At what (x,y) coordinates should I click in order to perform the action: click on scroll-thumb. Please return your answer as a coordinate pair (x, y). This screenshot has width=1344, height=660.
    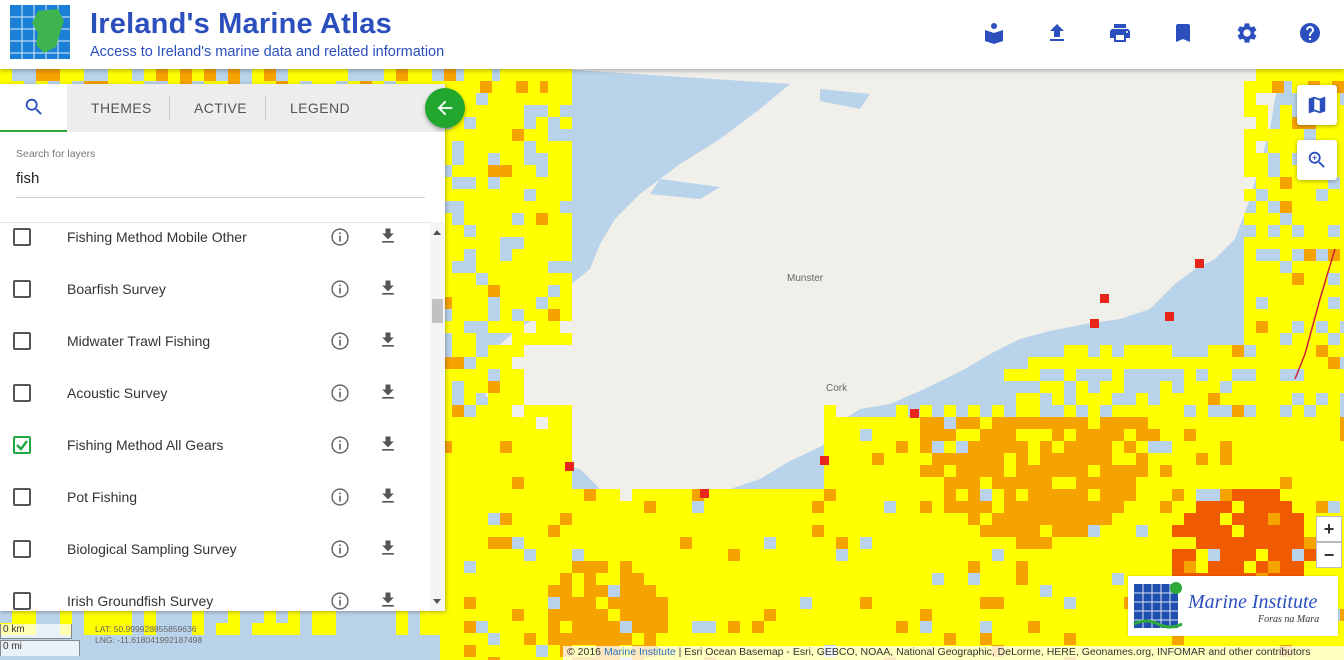
    Looking at the image, I should click on (437, 311).